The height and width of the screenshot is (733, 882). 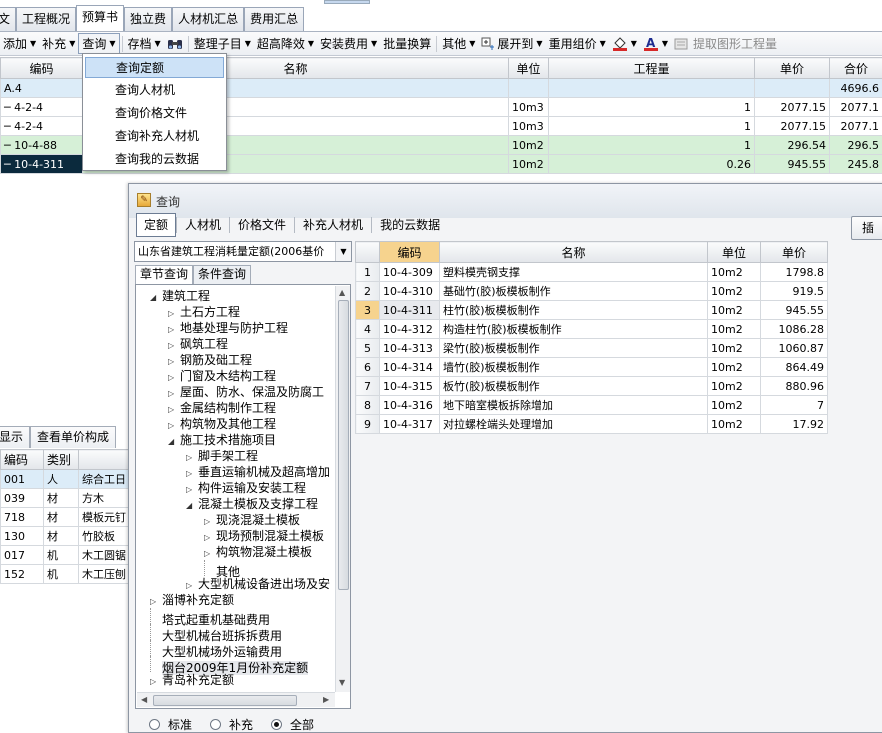 I want to click on table-row: 130材竹胶板, so click(x=65, y=536).